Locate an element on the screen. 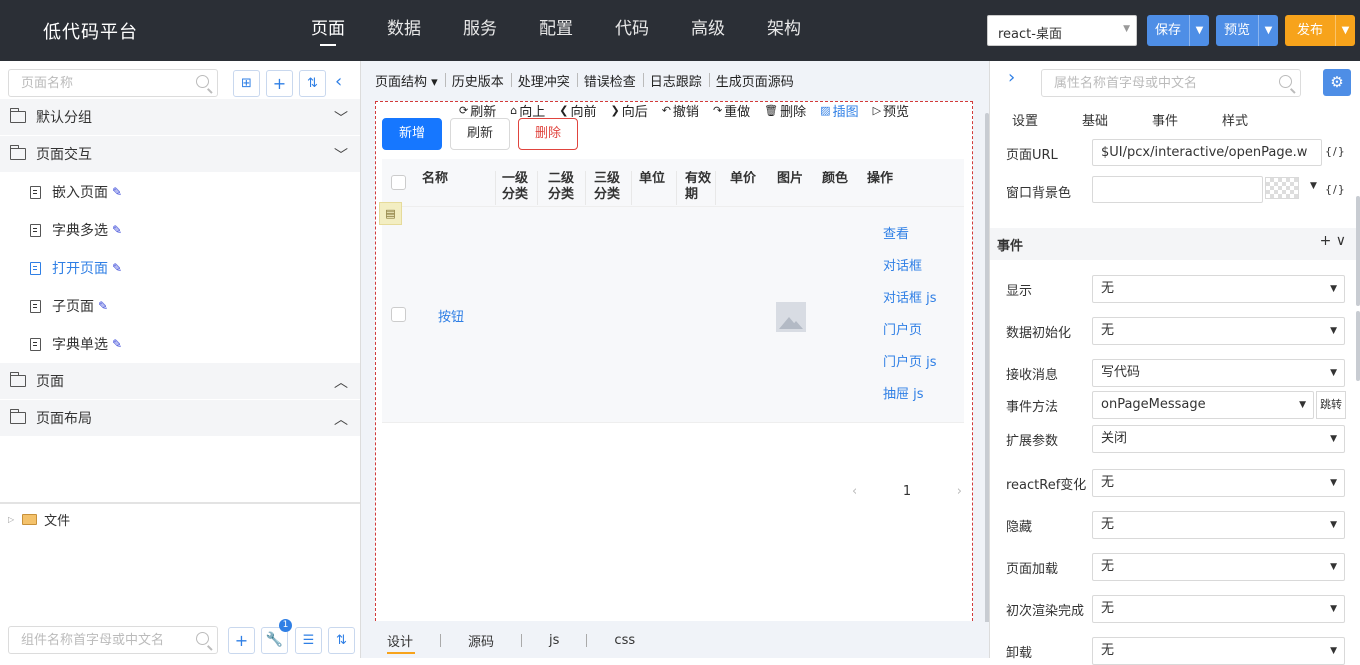 This screenshot has height=665, width=1360. column-header: 名称 is located at coordinates (458, 179).